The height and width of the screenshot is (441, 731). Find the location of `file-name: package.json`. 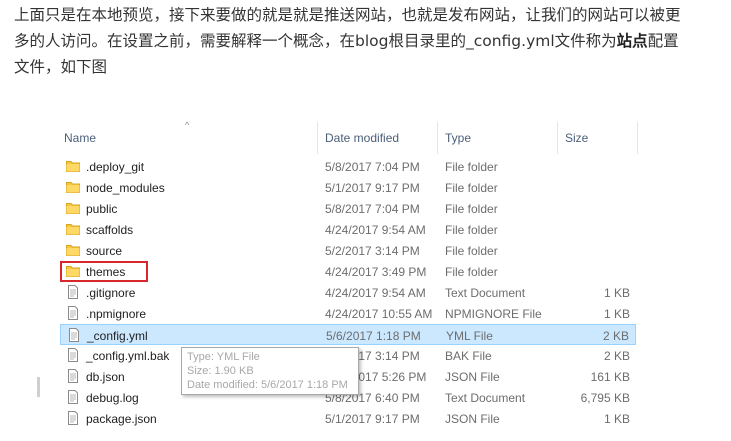

file-name: package.json is located at coordinates (121, 419).